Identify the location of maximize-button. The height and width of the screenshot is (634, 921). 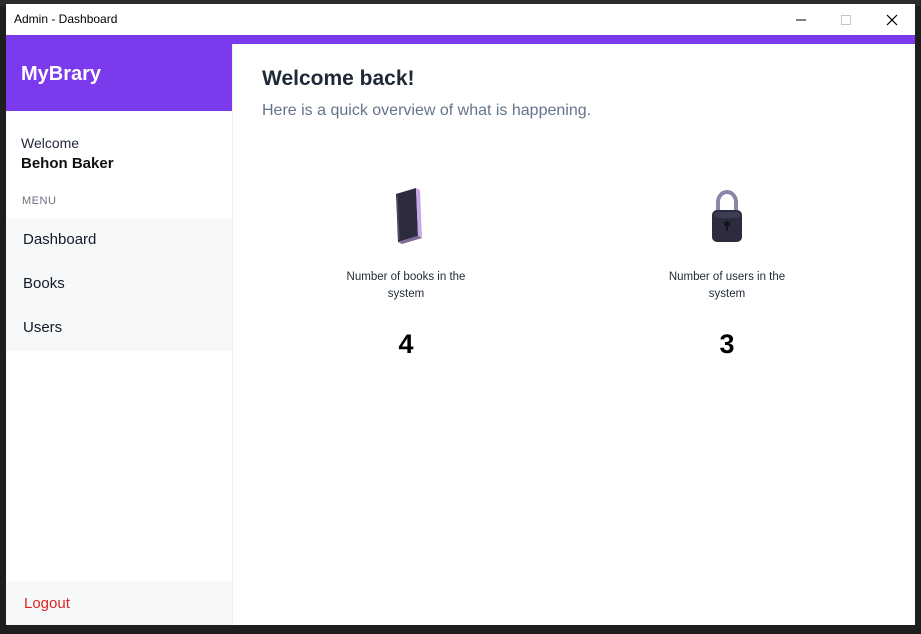
(846, 19).